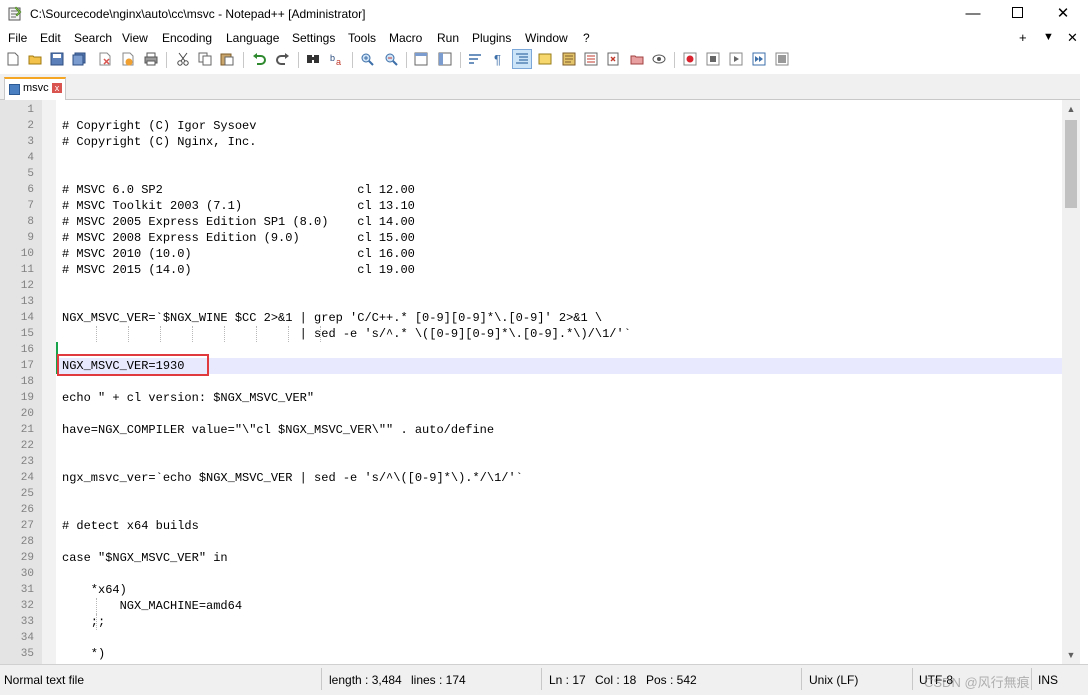 The width and height of the screenshot is (1088, 695). What do you see at coordinates (313, 38) in the screenshot?
I see `menu-settings: Settings` at bounding box center [313, 38].